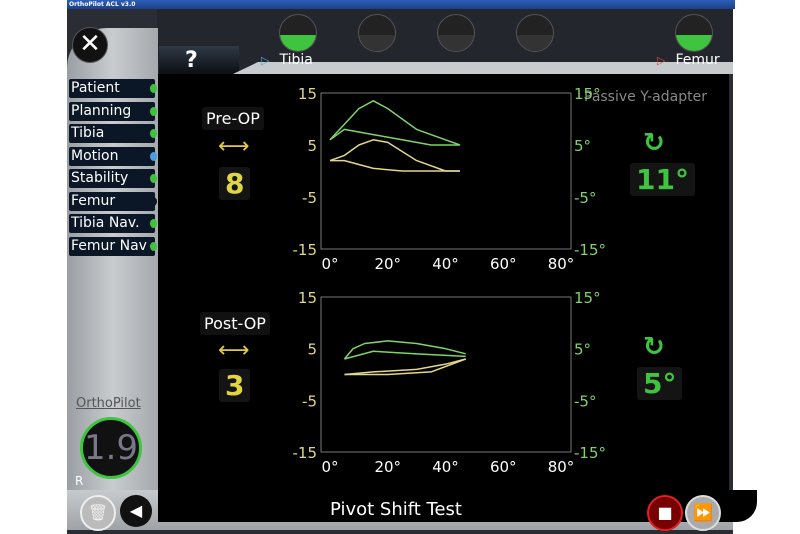 The height and width of the screenshot is (534, 800). I want to click on test-title: Pivot Shift Test, so click(396, 509).